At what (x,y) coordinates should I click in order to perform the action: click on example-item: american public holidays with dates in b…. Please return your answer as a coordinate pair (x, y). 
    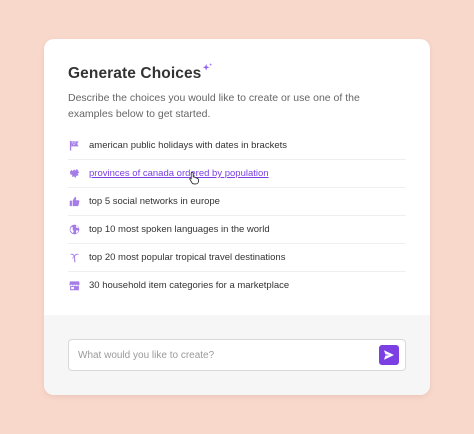
    Looking at the image, I should click on (237, 146).